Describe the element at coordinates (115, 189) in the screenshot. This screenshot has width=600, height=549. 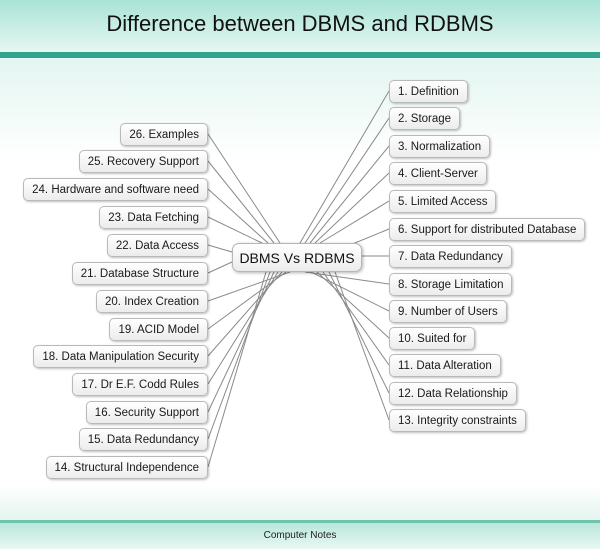
I see `branch-node-left: 24. Hardware and software need` at that location.